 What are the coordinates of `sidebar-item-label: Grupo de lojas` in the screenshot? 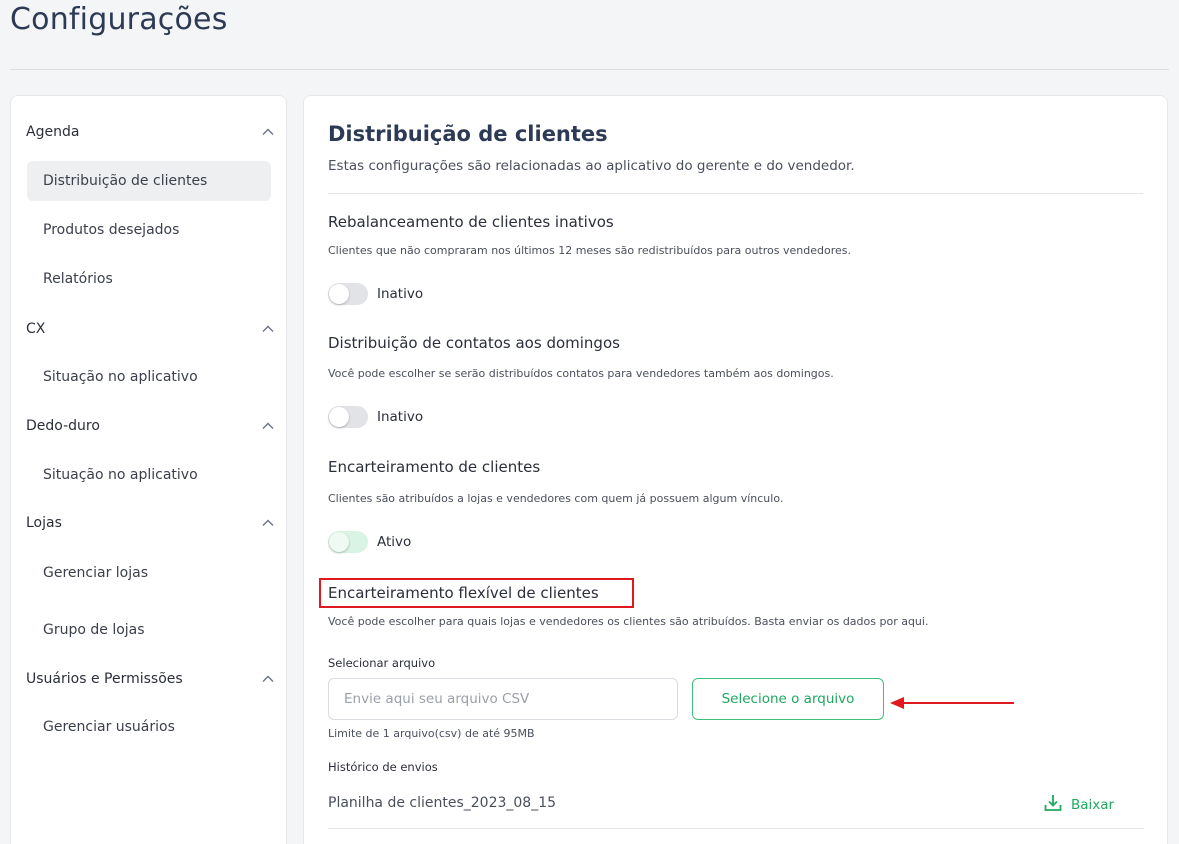 It's located at (94, 630).